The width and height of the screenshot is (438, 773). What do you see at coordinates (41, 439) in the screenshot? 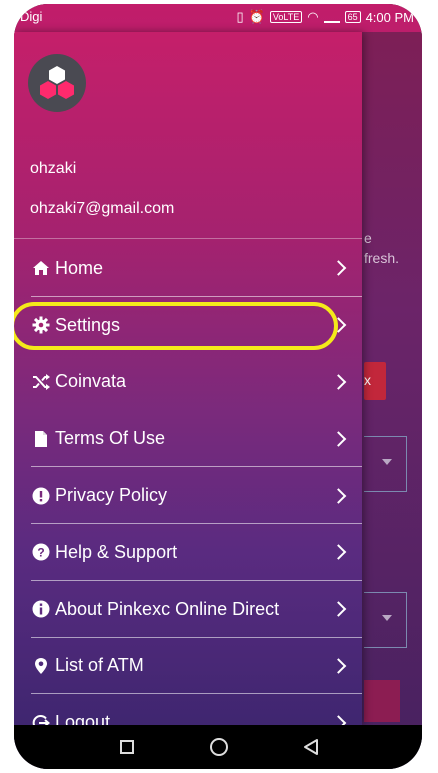
I see `document-icon` at bounding box center [41, 439].